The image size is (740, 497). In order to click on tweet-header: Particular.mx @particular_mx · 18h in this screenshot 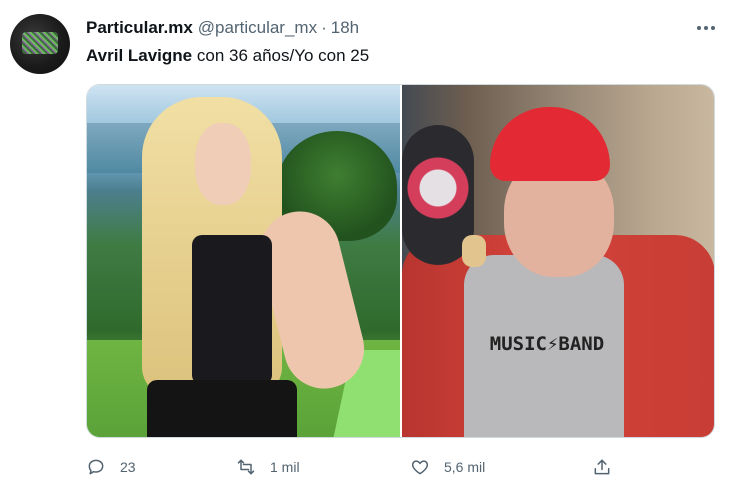, I will do `click(222, 29)`.